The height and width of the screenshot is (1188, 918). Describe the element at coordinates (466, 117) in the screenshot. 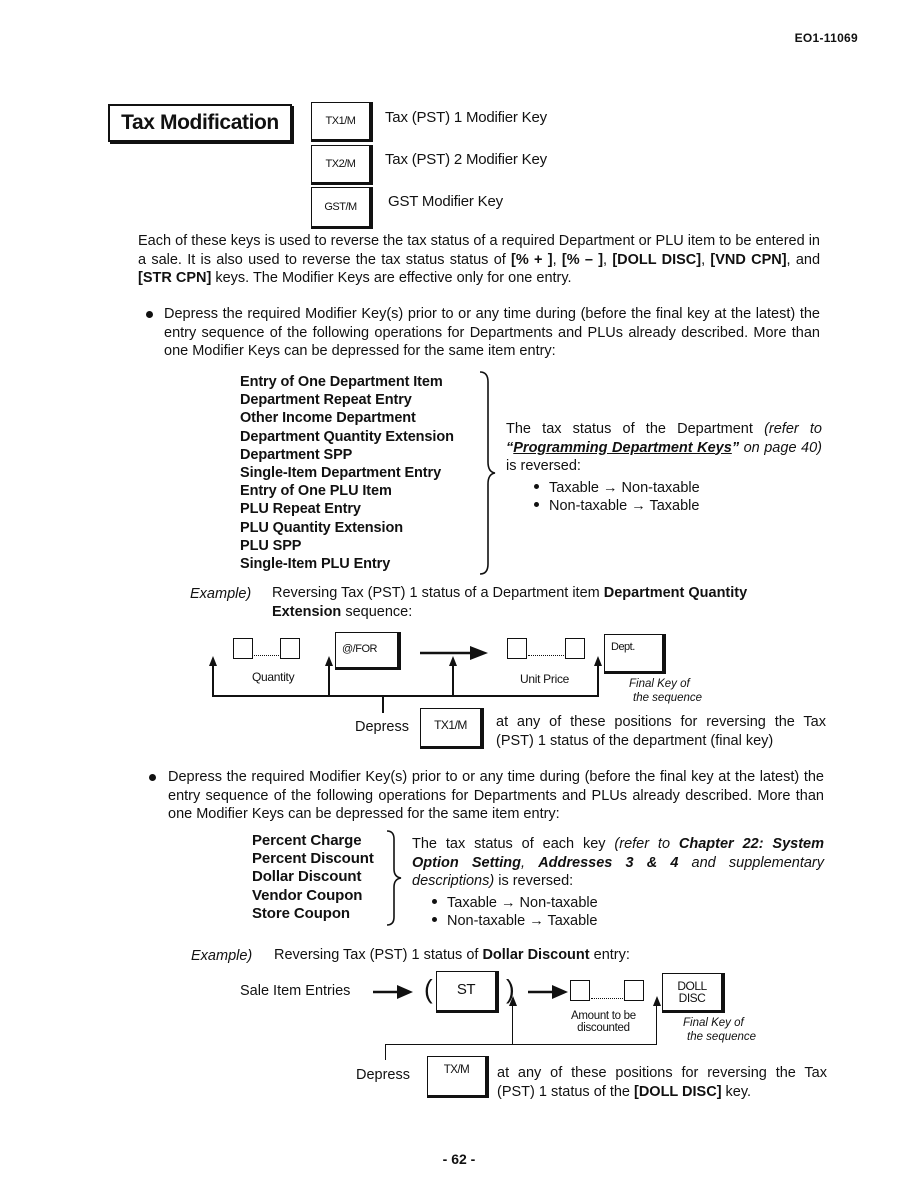

I see `tx1-modifier-label: Tax (PST) 1 Modifier Key` at that location.